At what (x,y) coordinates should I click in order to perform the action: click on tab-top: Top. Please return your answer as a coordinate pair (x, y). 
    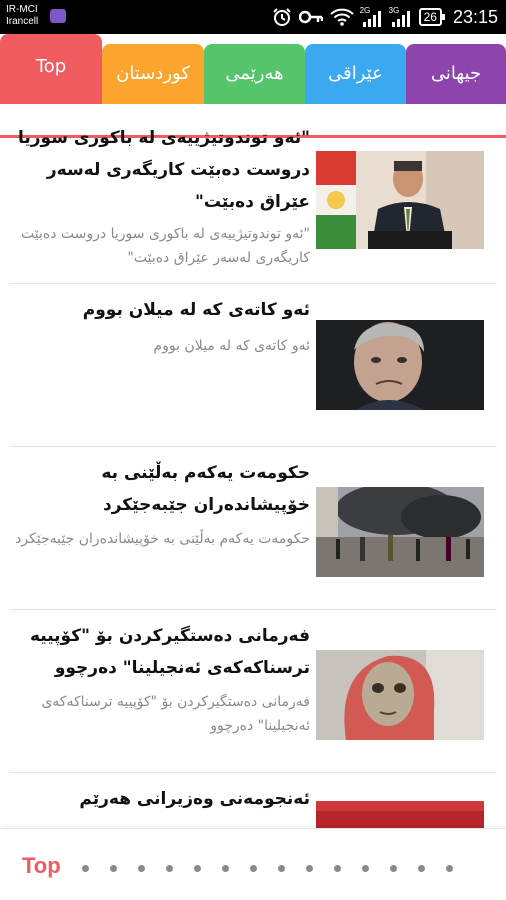
    Looking at the image, I should click on (51, 69).